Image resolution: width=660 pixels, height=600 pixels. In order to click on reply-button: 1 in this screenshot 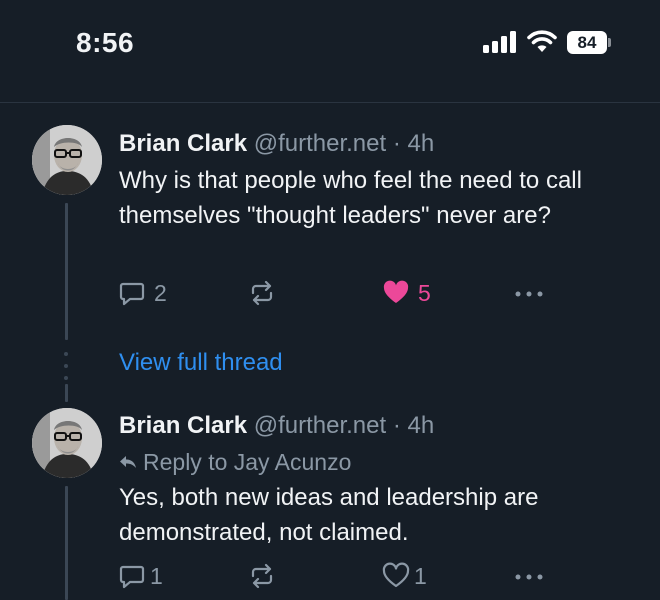, I will do `click(140, 576)`.